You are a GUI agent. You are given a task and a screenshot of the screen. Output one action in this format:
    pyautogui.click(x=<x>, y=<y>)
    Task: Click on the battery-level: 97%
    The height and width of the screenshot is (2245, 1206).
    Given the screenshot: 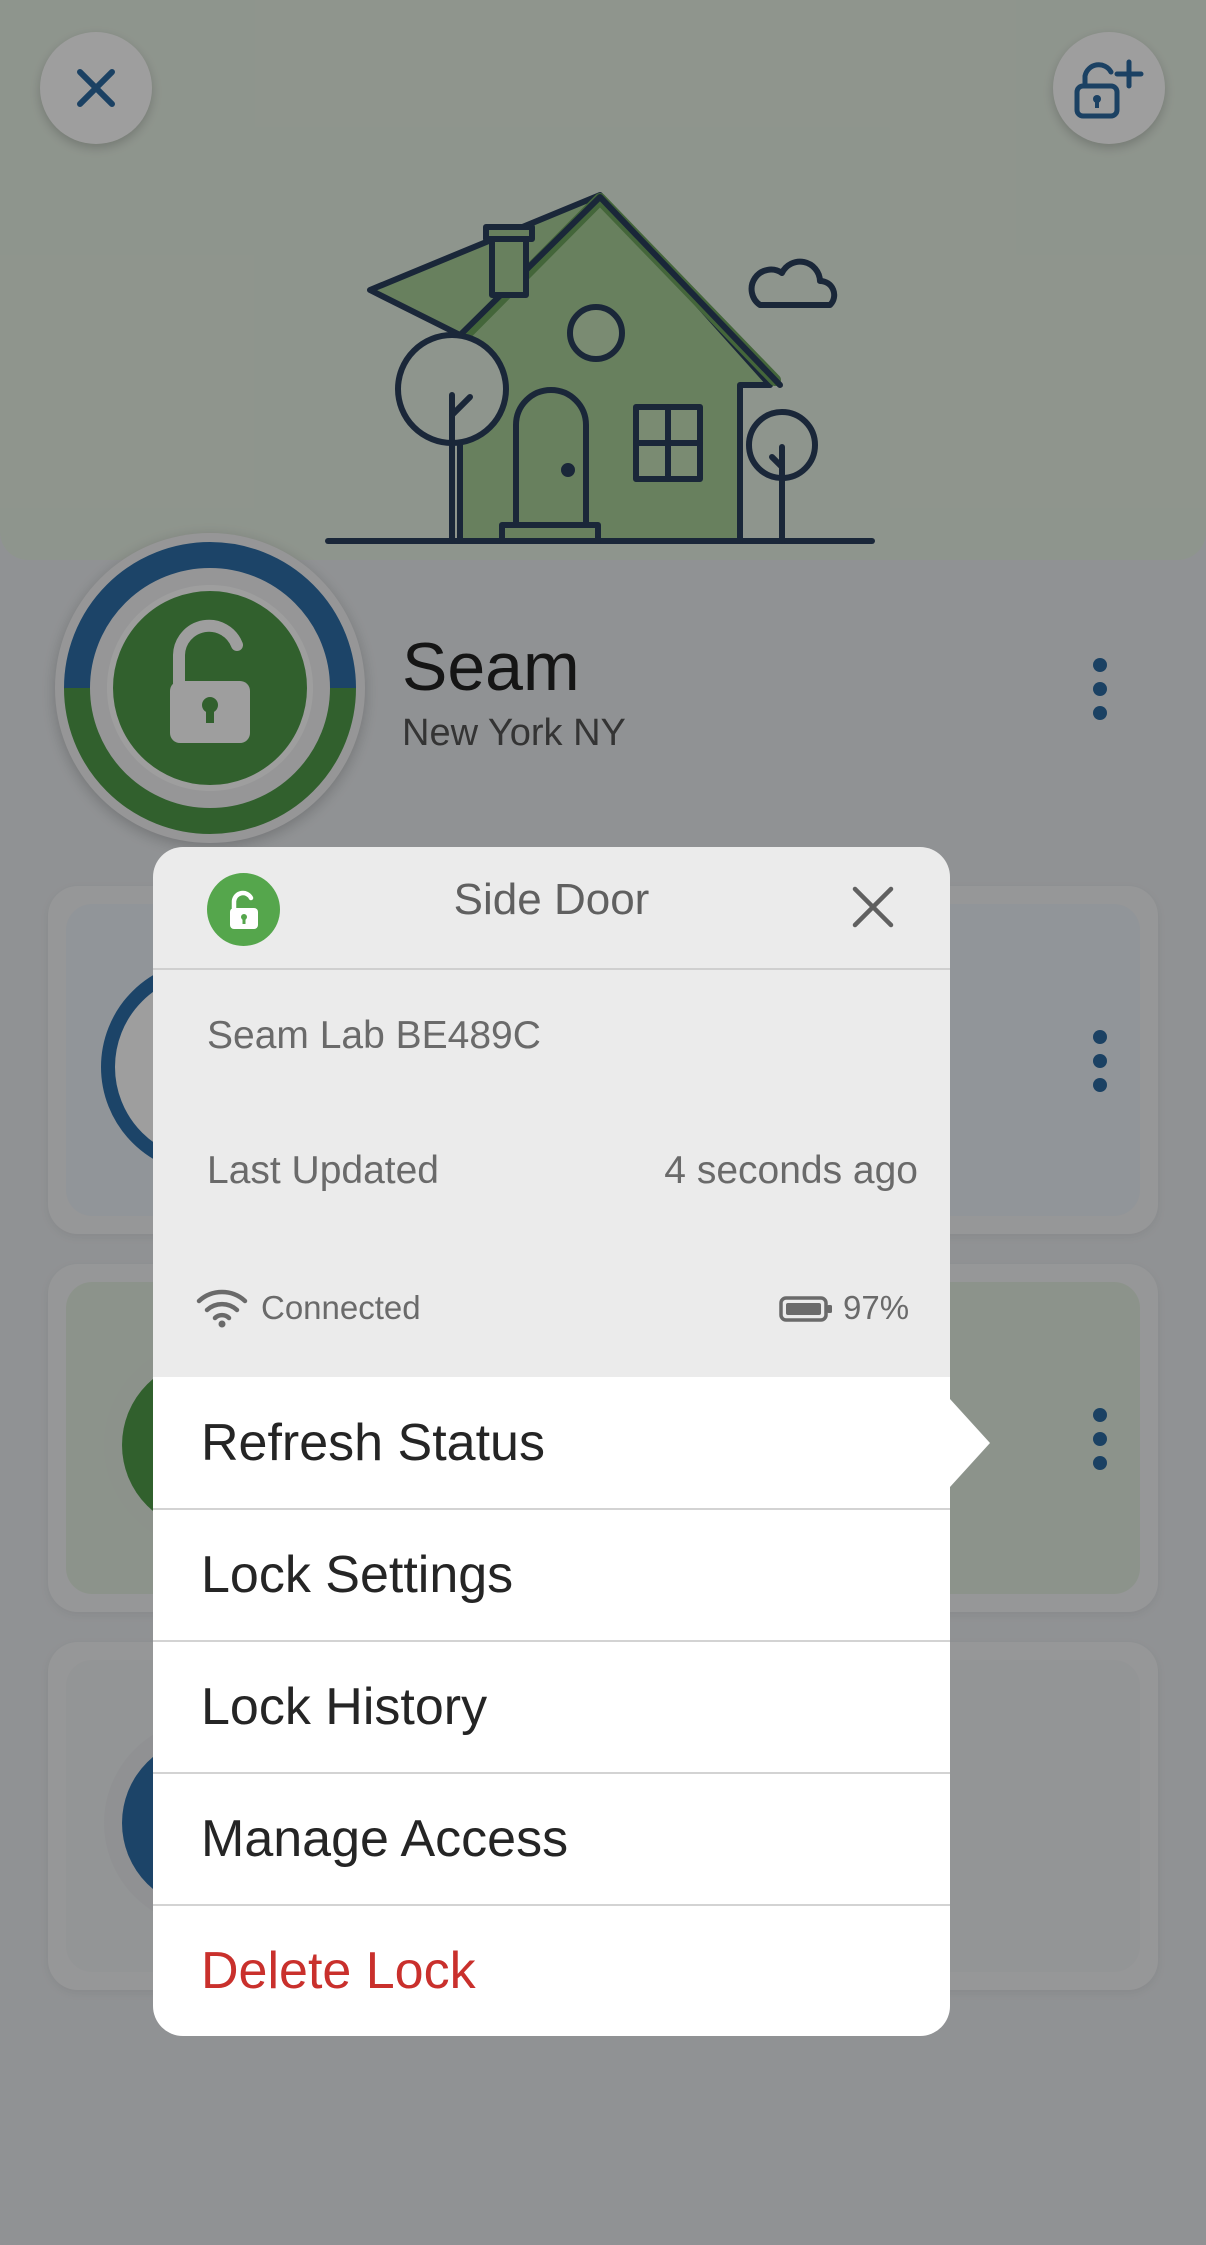 What is the action you would take?
    pyautogui.click(x=876, y=1307)
    